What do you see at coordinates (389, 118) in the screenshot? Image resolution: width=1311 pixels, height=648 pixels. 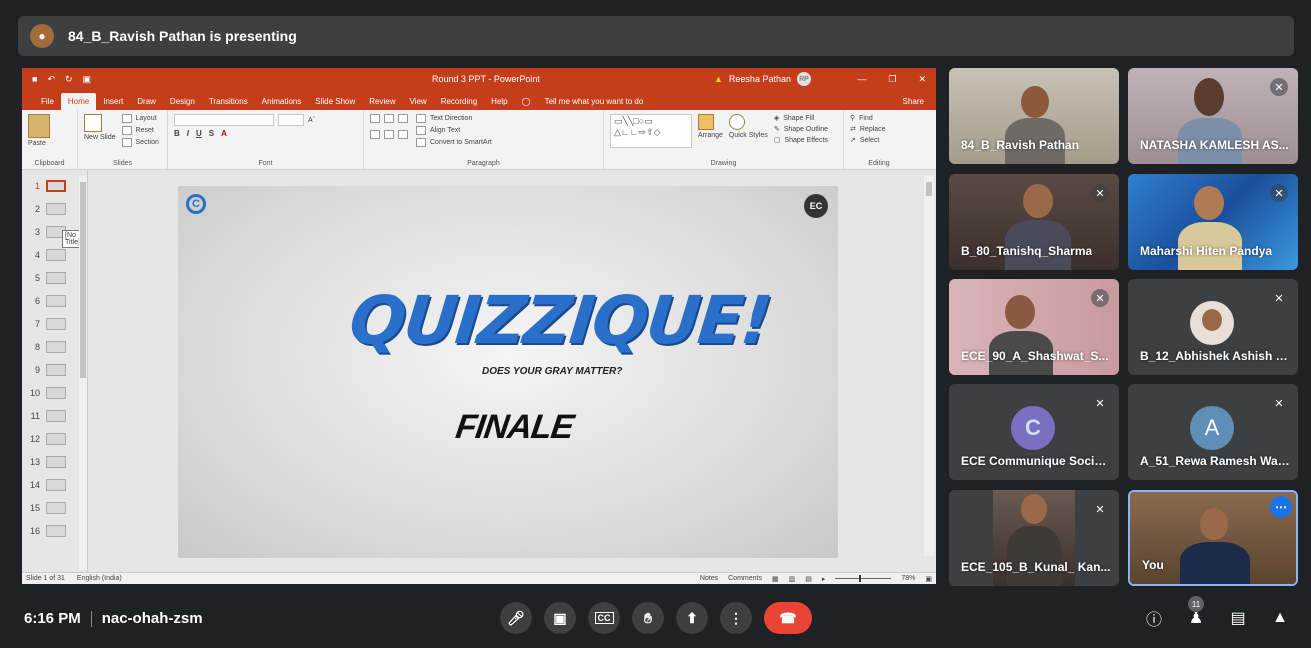 I see `numbering-icon` at bounding box center [389, 118].